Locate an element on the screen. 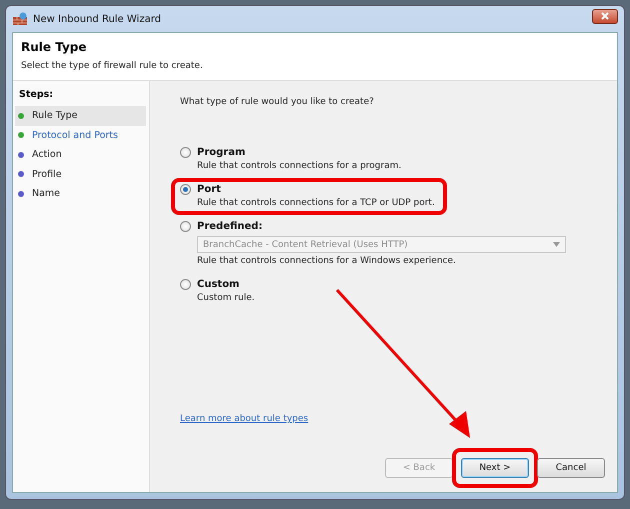 The width and height of the screenshot is (630, 509). option-label: Program is located at coordinates (221, 152).